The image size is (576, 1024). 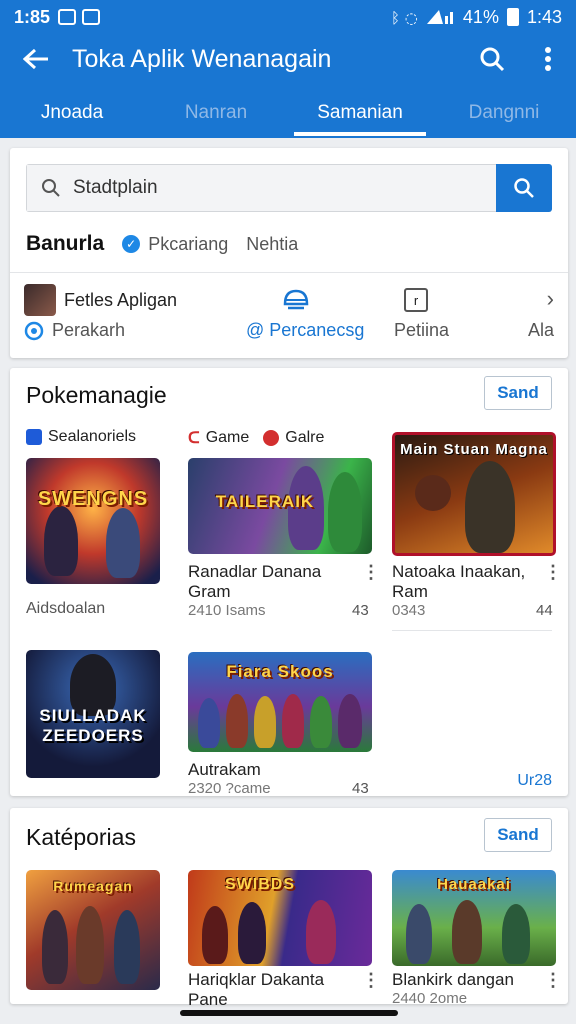 What do you see at coordinates (512, 17) in the screenshot?
I see `battery-icon` at bounding box center [512, 17].